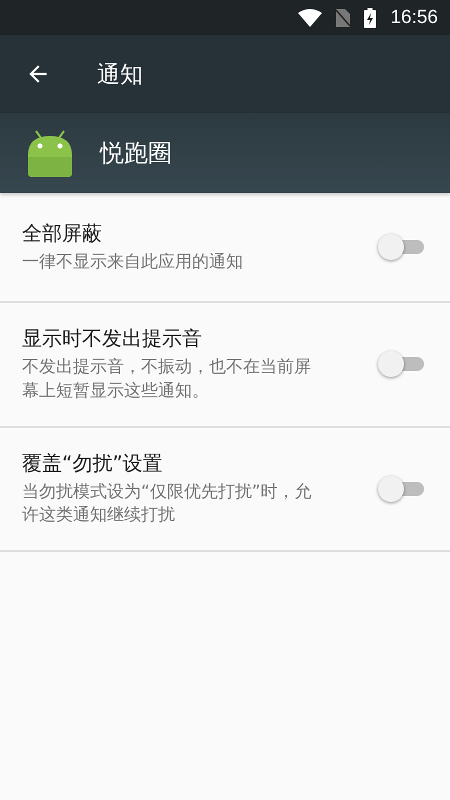 The width and height of the screenshot is (450, 800). Describe the element at coordinates (225, 248) in the screenshot. I see `setting-row: 全部屏蔽 一律不显示来自此应用的通知` at that location.